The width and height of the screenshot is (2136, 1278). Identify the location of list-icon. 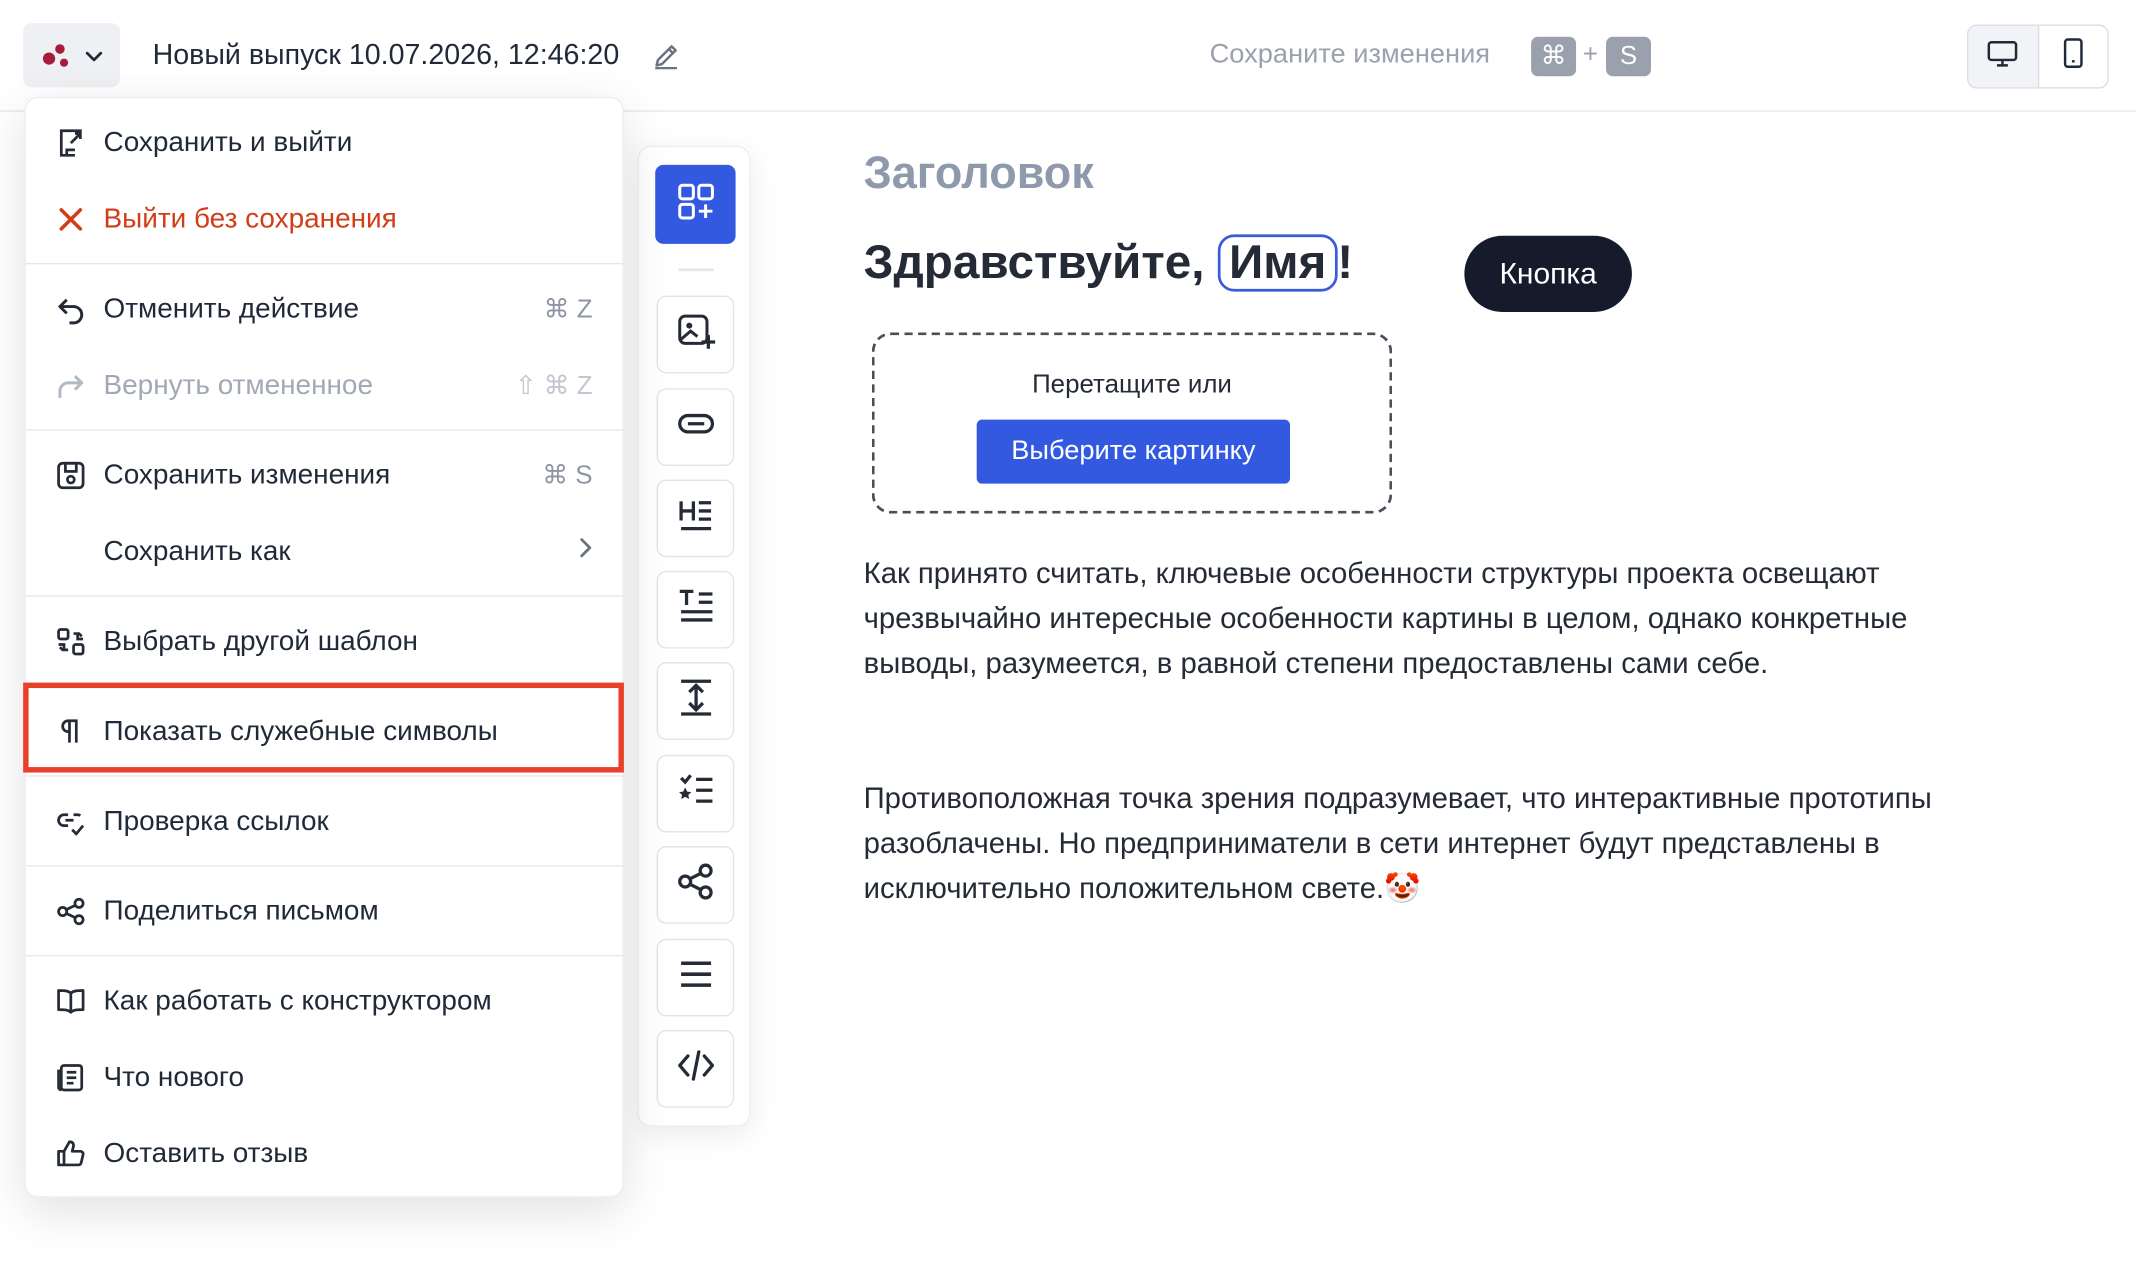
(695, 794).